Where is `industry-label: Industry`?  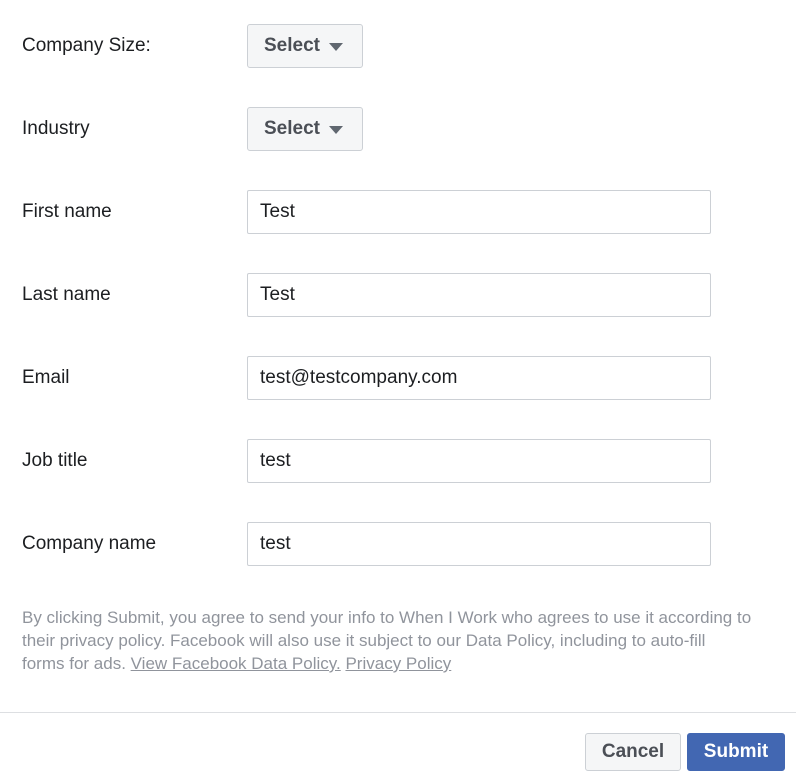 industry-label: Industry is located at coordinates (56, 128).